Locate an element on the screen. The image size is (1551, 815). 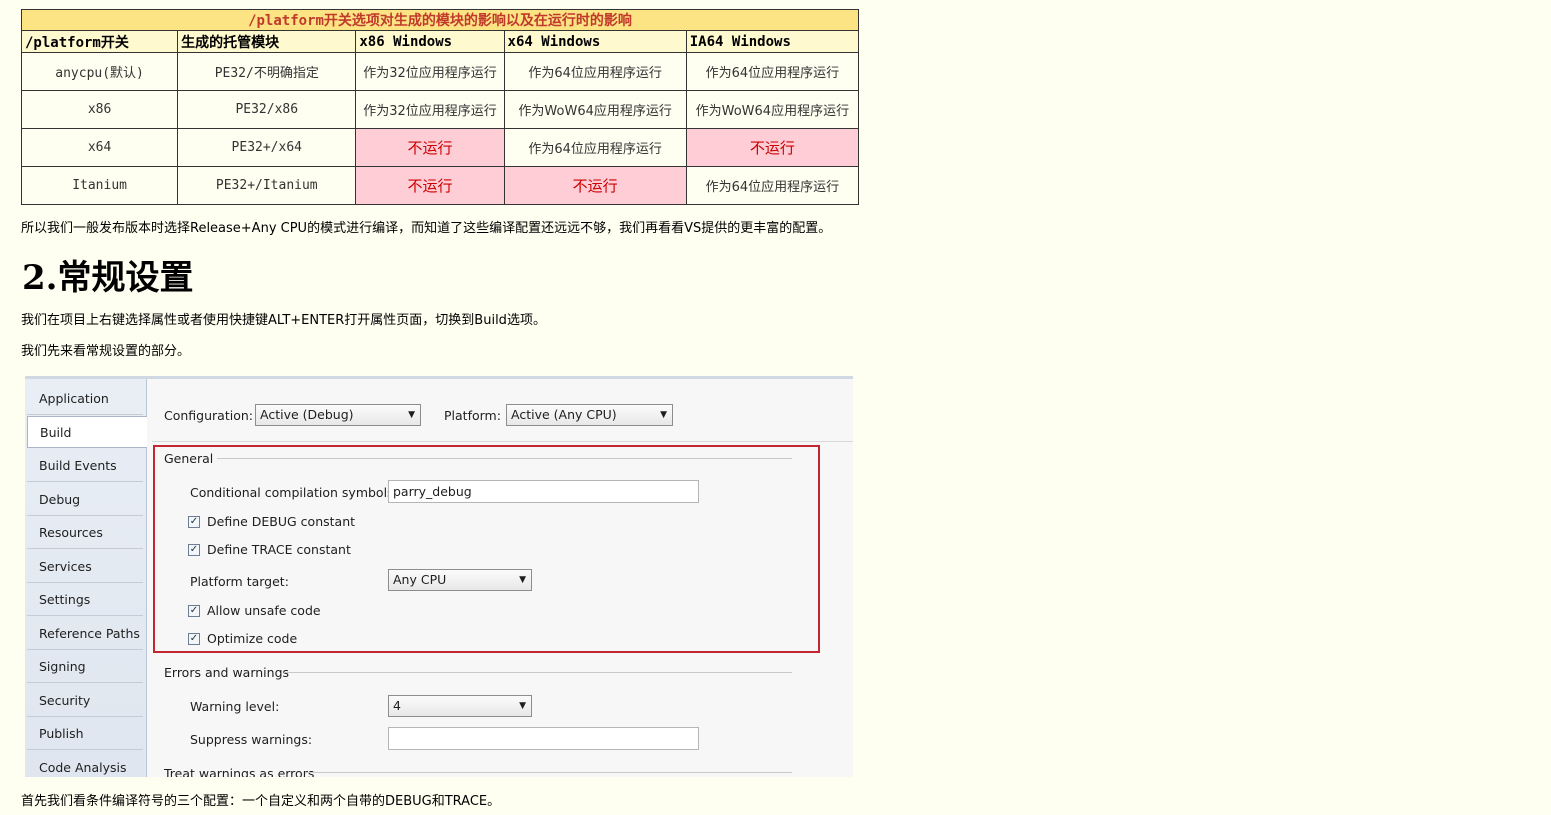
tab-publish: Publish is located at coordinates (85, 734).